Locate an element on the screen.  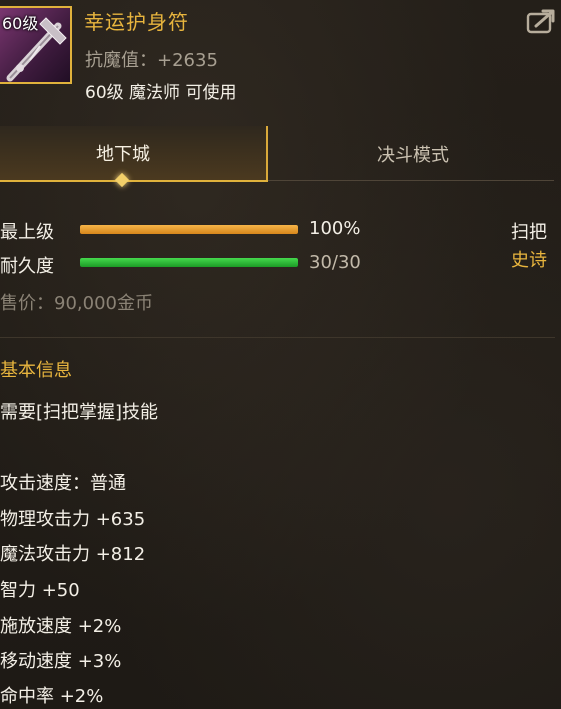
share-export-icon is located at coordinates (540, 21).